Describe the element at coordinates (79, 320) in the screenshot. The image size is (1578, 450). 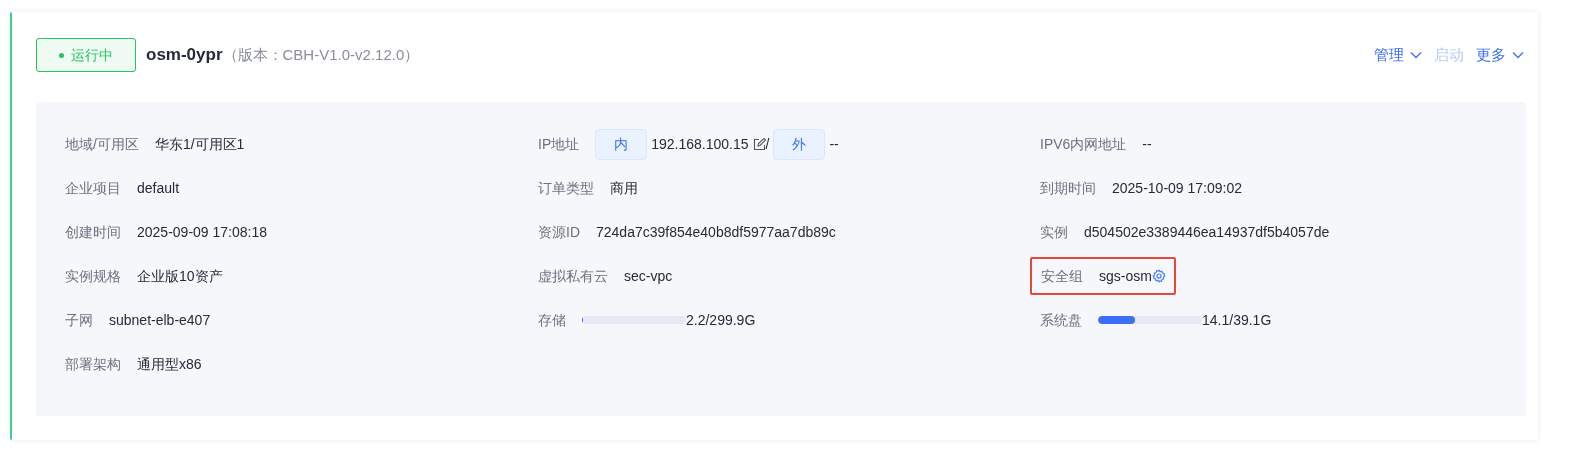
I see `field-label: 子网` at that location.